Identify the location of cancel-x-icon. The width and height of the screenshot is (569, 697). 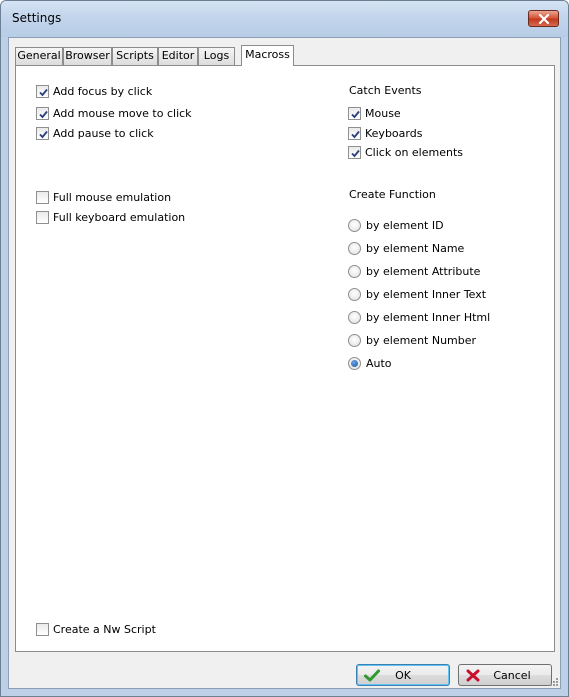
(473, 675).